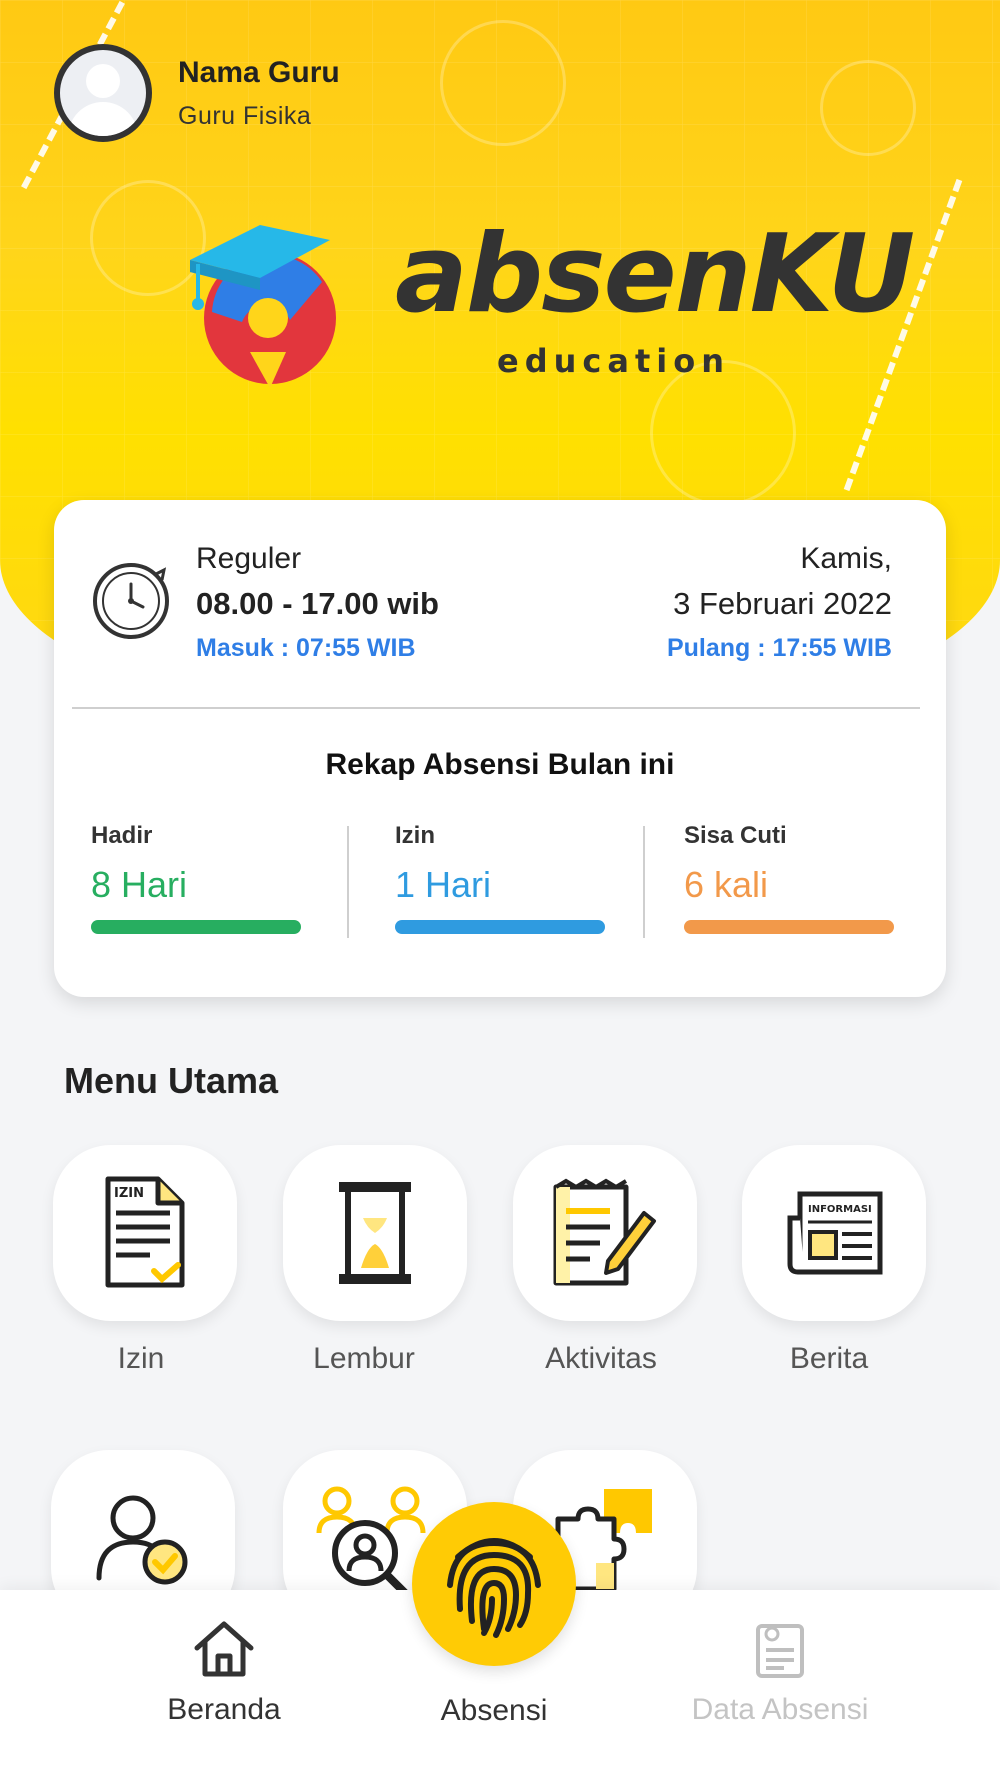  I want to click on permit-document-icon: IZIN, so click(145, 1232).